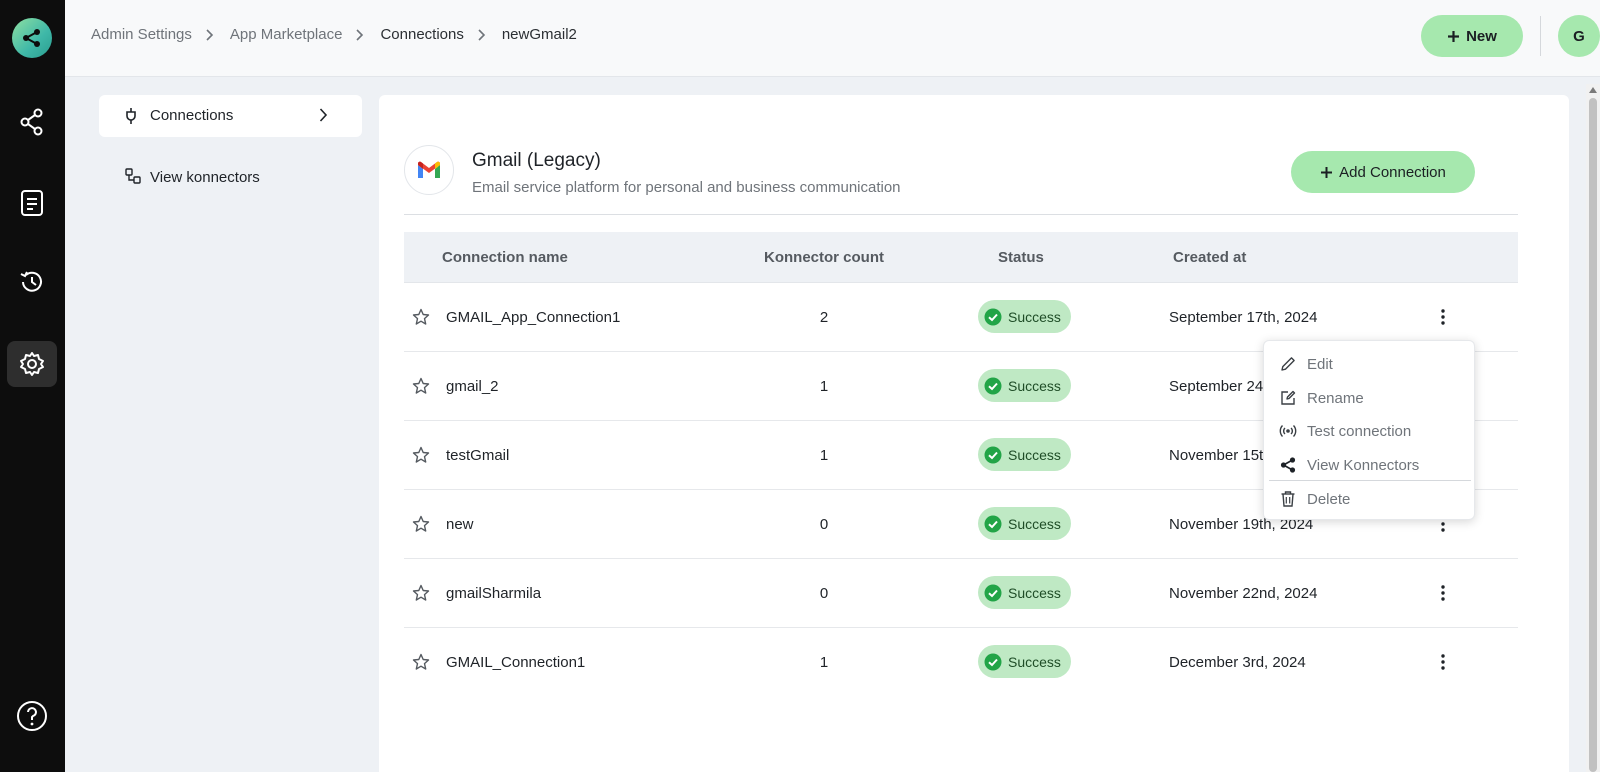  What do you see at coordinates (1288, 397) in the screenshot?
I see `rename-icon` at bounding box center [1288, 397].